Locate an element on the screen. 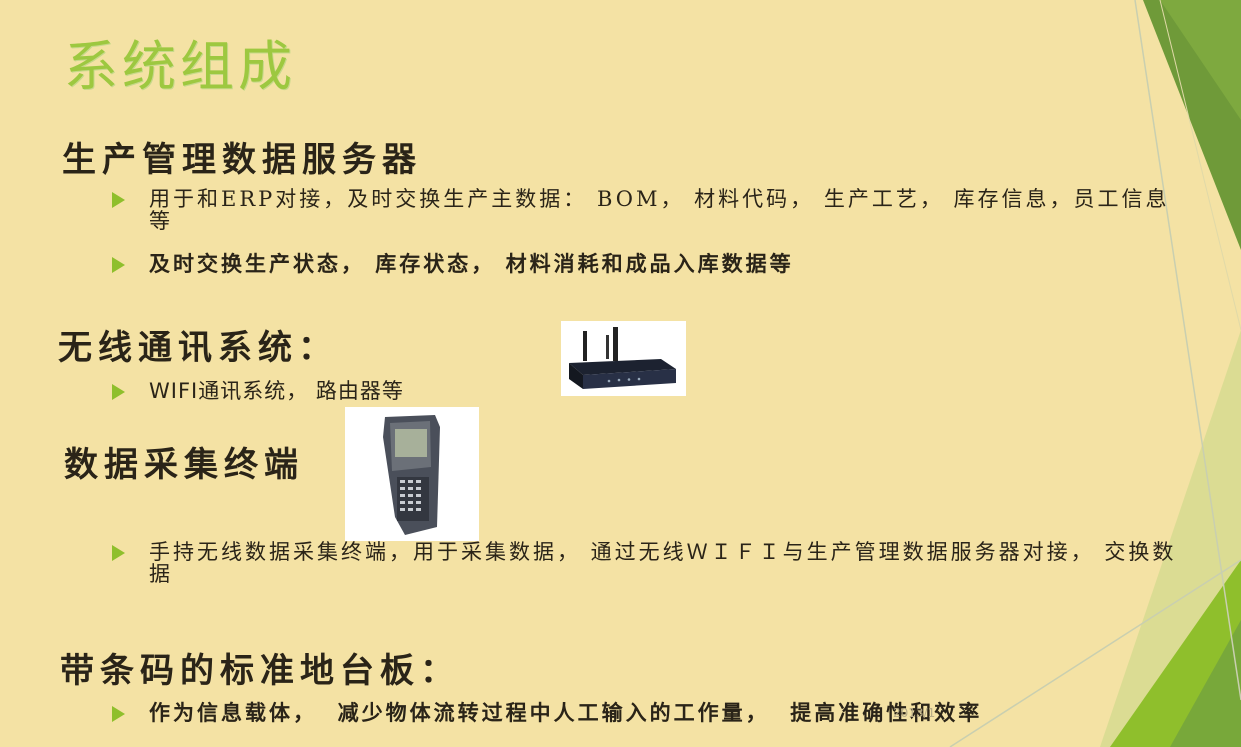 The width and height of the screenshot is (1241, 747). handheld-terminal-image is located at coordinates (412, 474).